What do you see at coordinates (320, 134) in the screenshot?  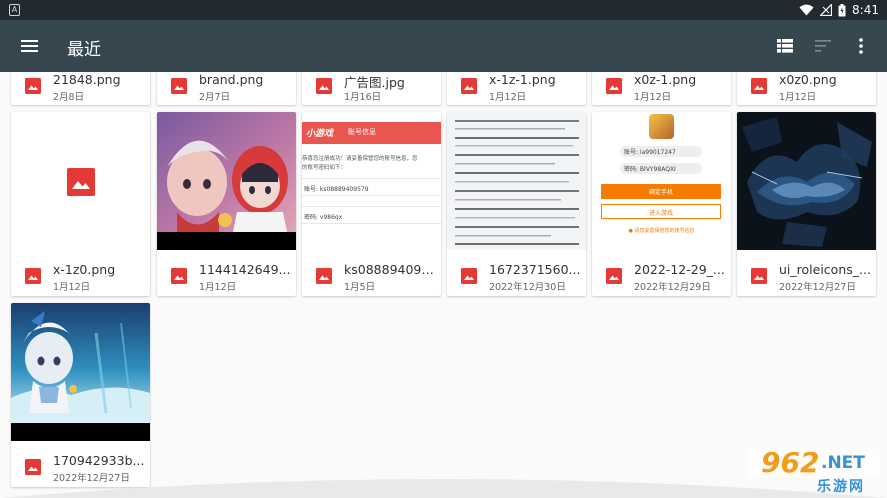 I see `thumb-brand-text: 小游戏` at bounding box center [320, 134].